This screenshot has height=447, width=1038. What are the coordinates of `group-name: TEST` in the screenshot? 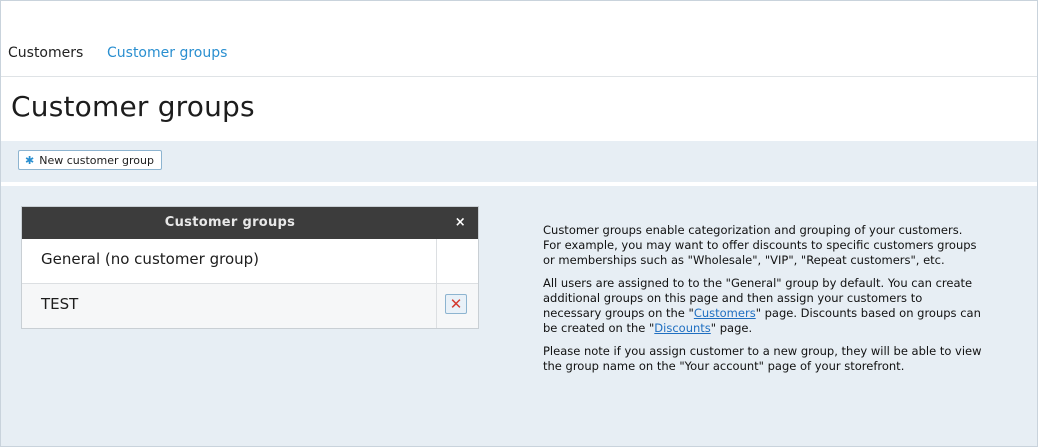 It's located at (59, 304).